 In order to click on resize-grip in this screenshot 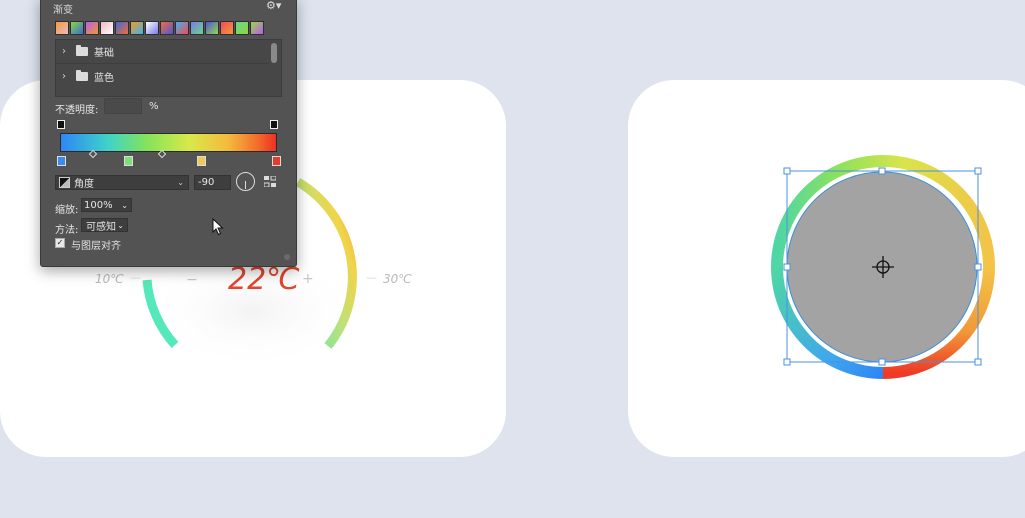, I will do `click(287, 257)`.